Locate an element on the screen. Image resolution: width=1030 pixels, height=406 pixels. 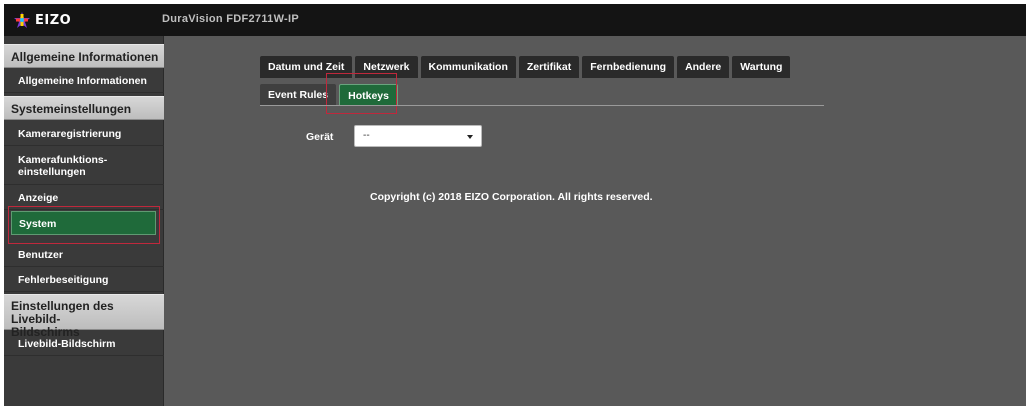
sidebar-item-allgemeine-informationen: Allgemeine Informationen is located at coordinates (84, 81).